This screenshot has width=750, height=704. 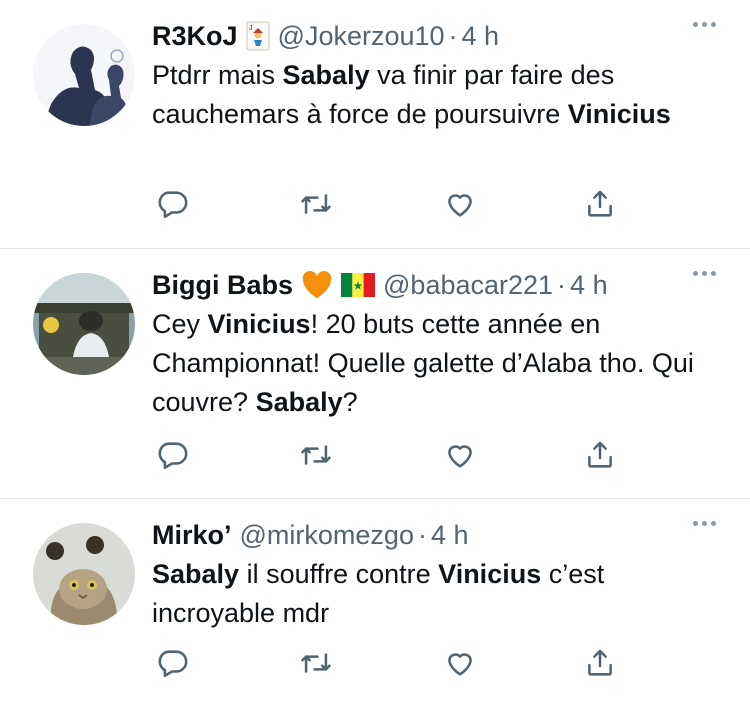 I want to click on user-handle: @mirkomezgo, so click(x=327, y=535).